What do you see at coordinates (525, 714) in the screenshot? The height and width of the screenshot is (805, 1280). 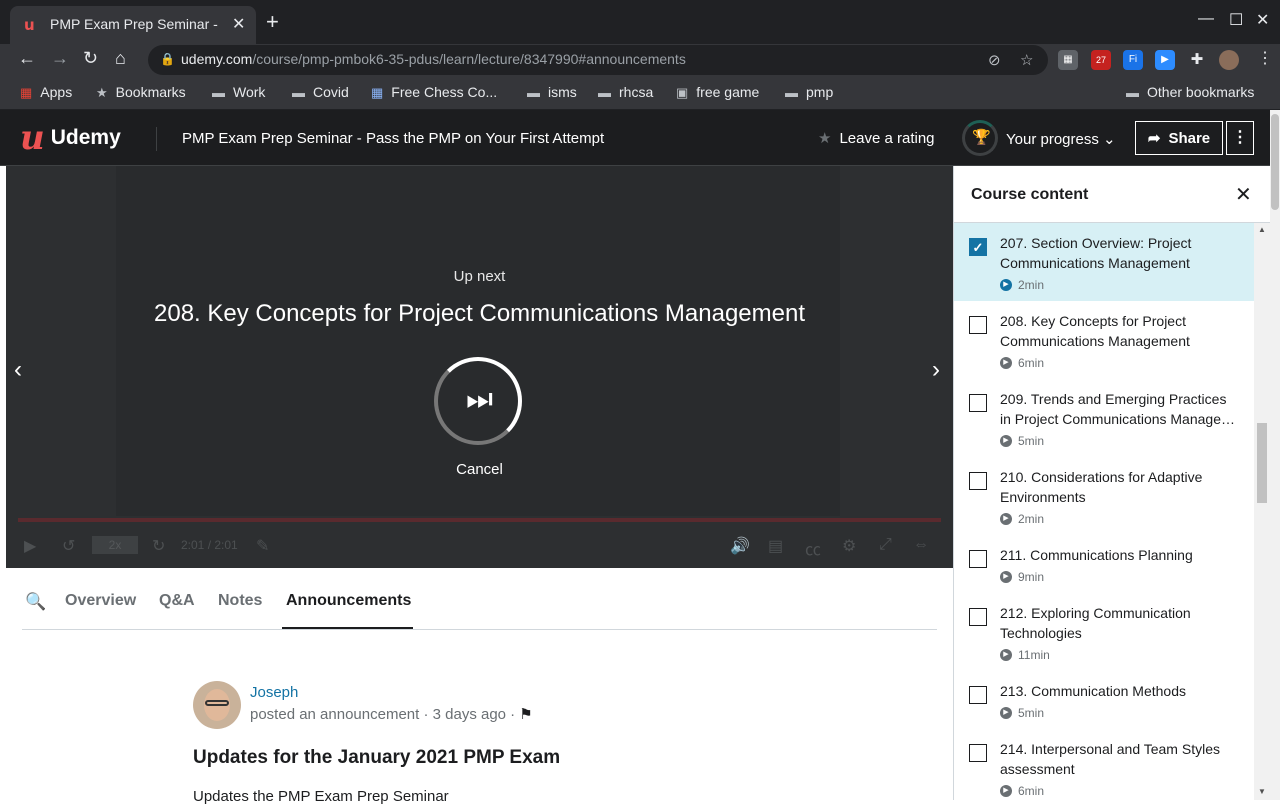 I see `report-flag-icon: ⚑` at bounding box center [525, 714].